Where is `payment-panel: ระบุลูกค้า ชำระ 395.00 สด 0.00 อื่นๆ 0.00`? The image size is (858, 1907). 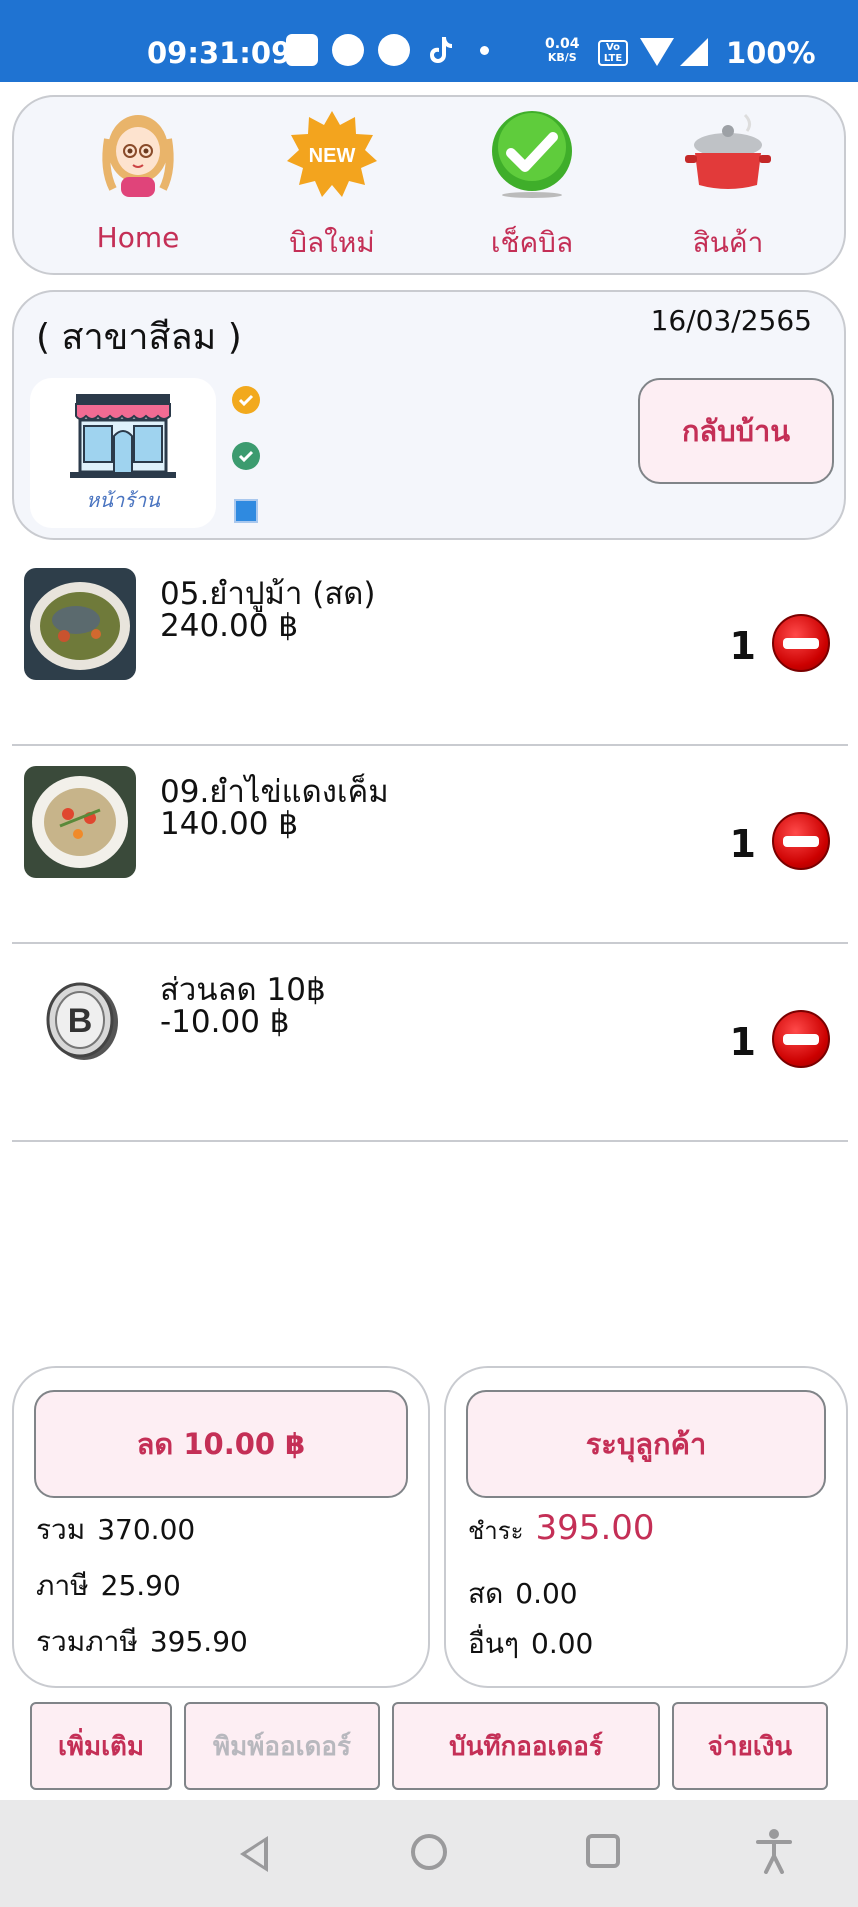 payment-panel: ระบุลูกค้า ชำระ 395.00 สด 0.00 อื่นๆ 0.00 is located at coordinates (646, 1527).